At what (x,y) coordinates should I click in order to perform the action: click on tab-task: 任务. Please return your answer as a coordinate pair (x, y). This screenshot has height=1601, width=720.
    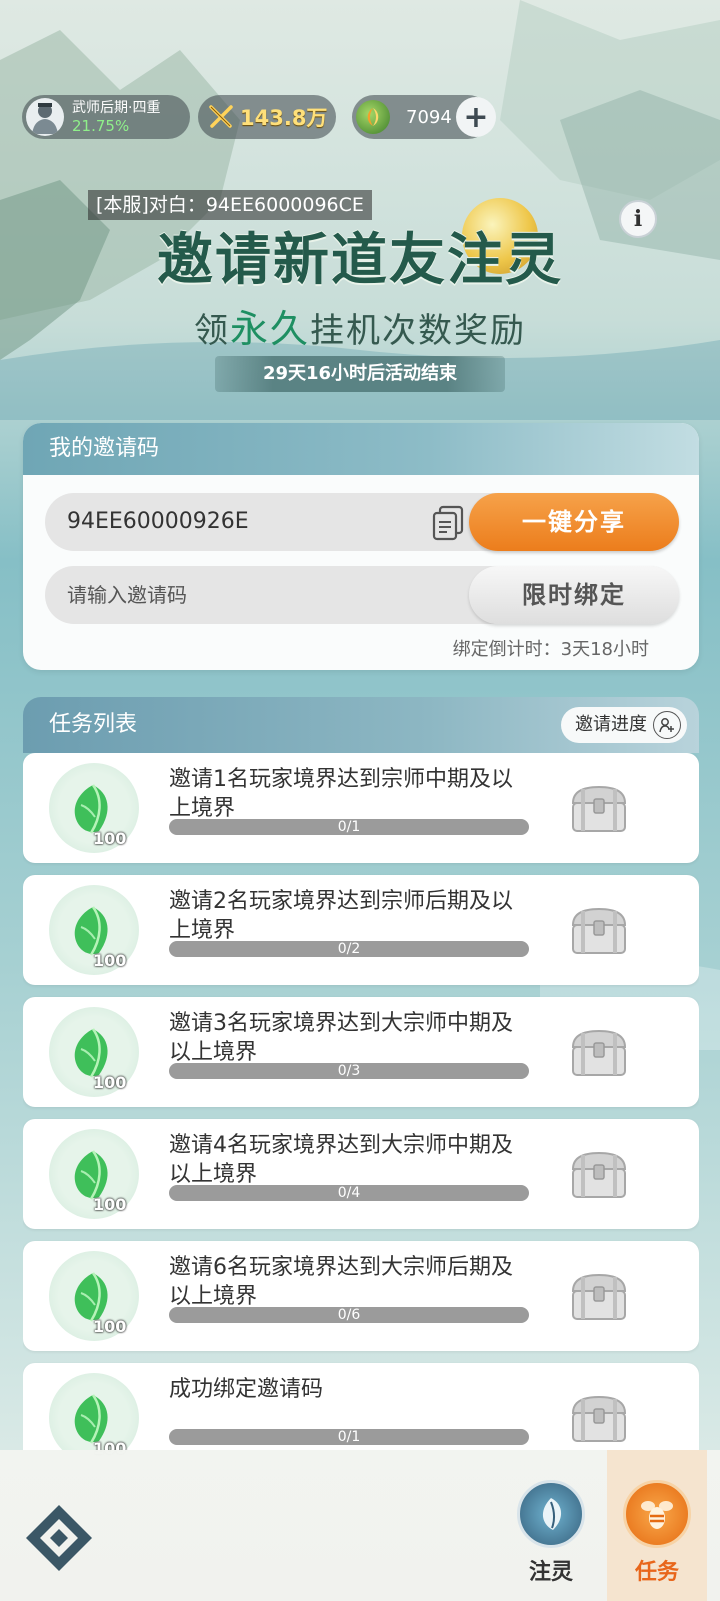
    Looking at the image, I should click on (657, 1525).